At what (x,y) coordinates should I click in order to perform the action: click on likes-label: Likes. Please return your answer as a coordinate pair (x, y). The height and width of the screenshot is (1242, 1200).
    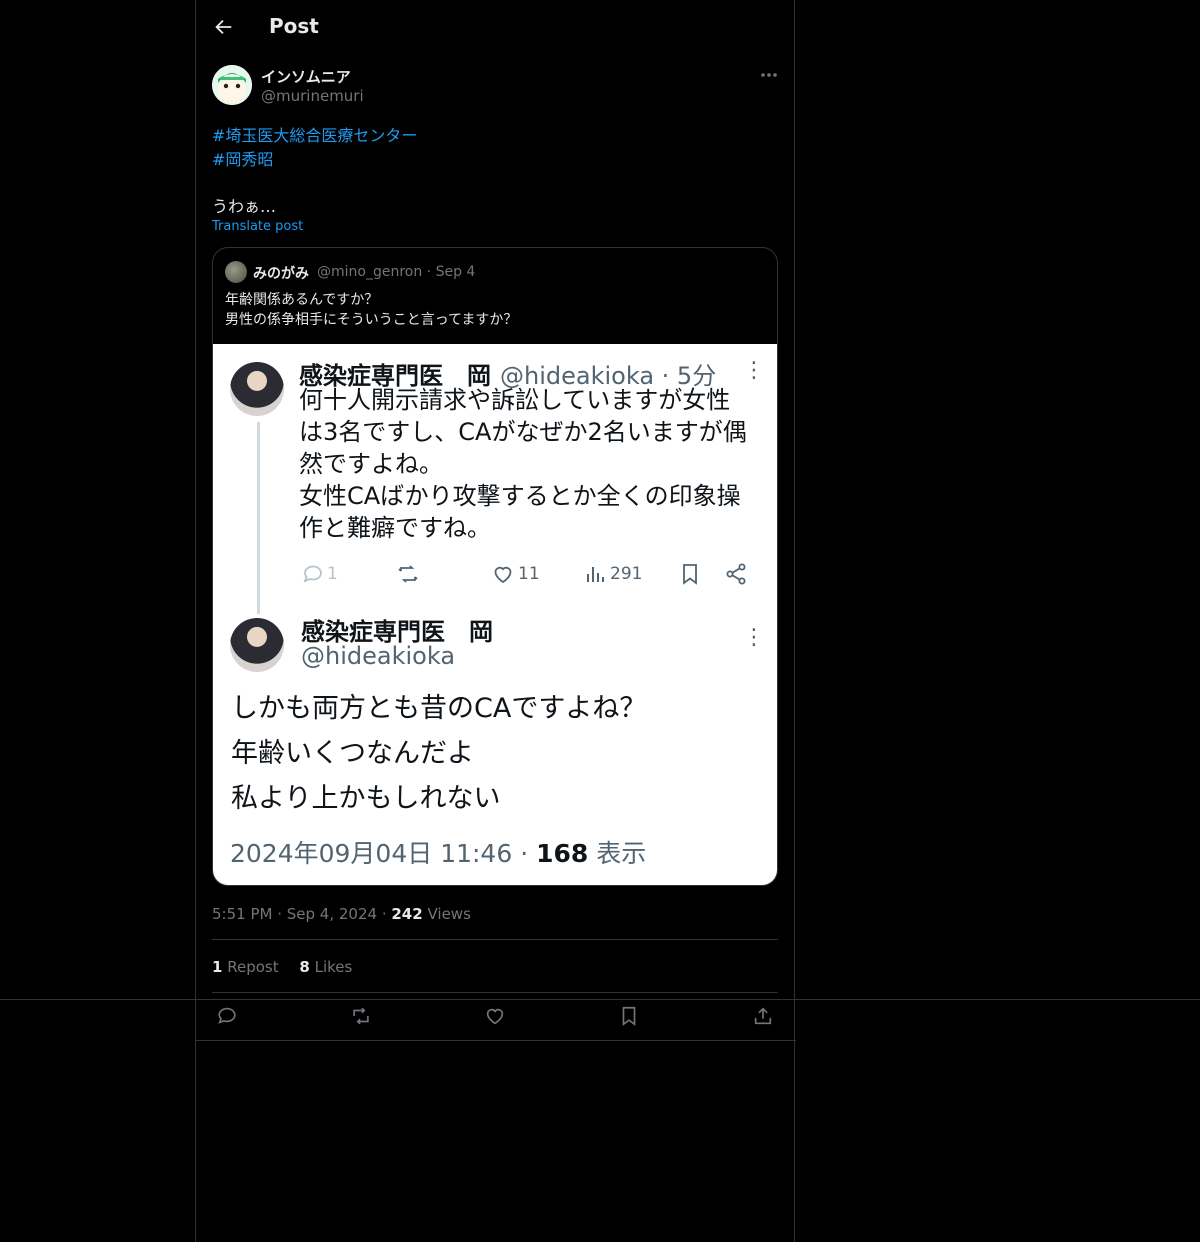
    Looking at the image, I should click on (333, 967).